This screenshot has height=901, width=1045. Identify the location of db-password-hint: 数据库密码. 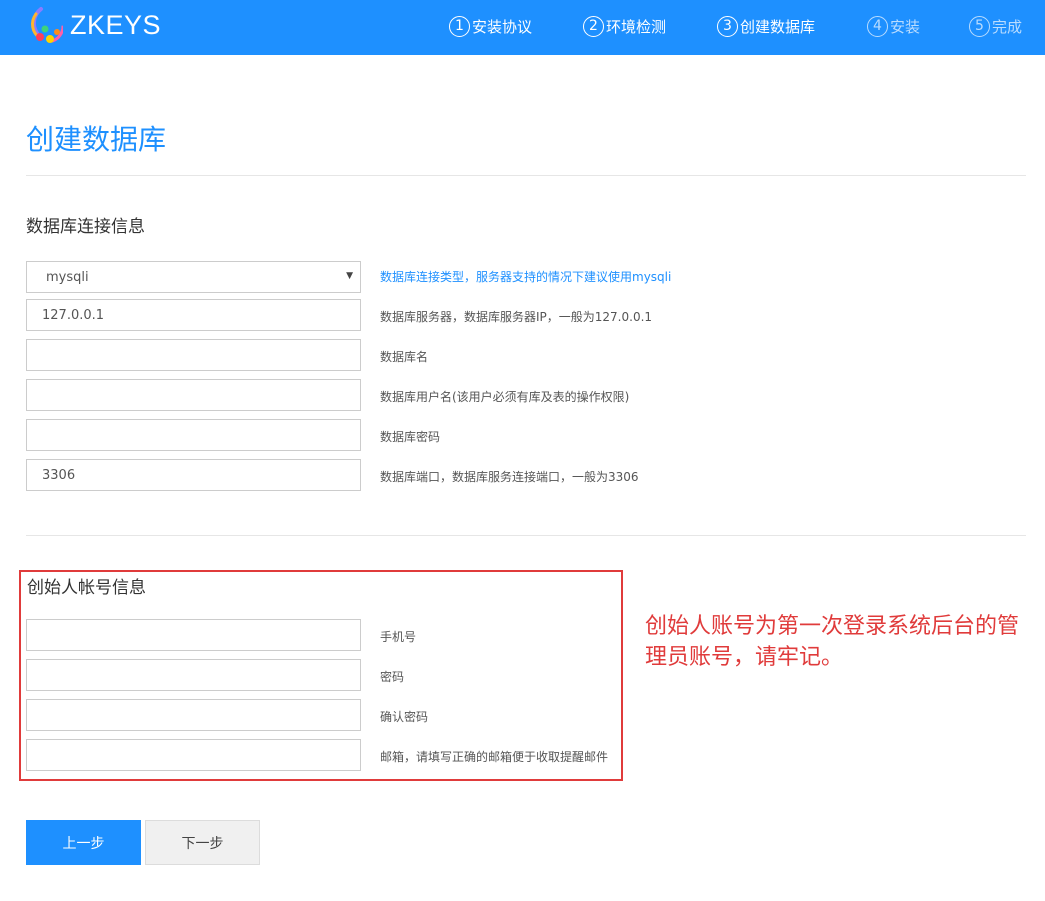
(410, 437).